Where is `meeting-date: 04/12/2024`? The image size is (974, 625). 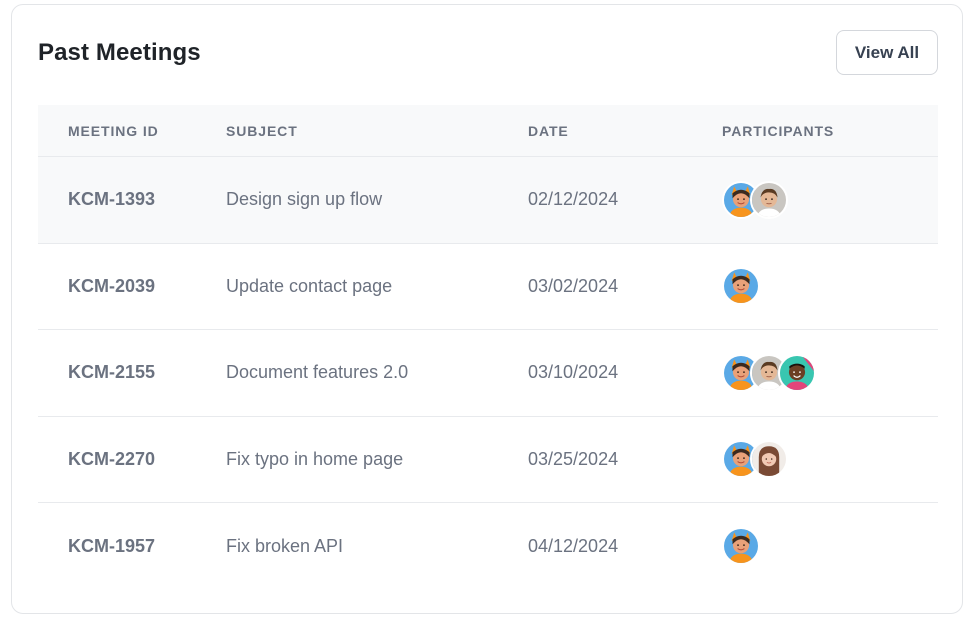
meeting-date: 04/12/2024 is located at coordinates (573, 545).